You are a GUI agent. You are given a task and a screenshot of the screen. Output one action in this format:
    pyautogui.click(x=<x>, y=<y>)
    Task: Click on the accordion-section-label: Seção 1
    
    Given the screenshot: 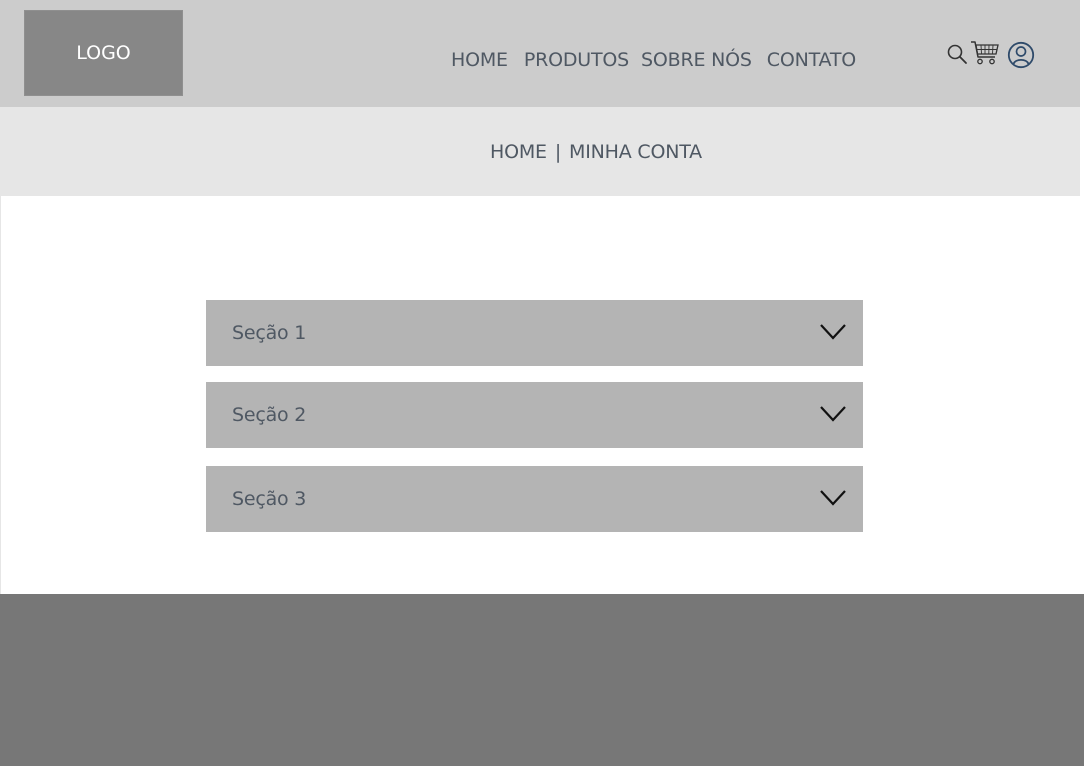 What is the action you would take?
    pyautogui.click(x=269, y=333)
    